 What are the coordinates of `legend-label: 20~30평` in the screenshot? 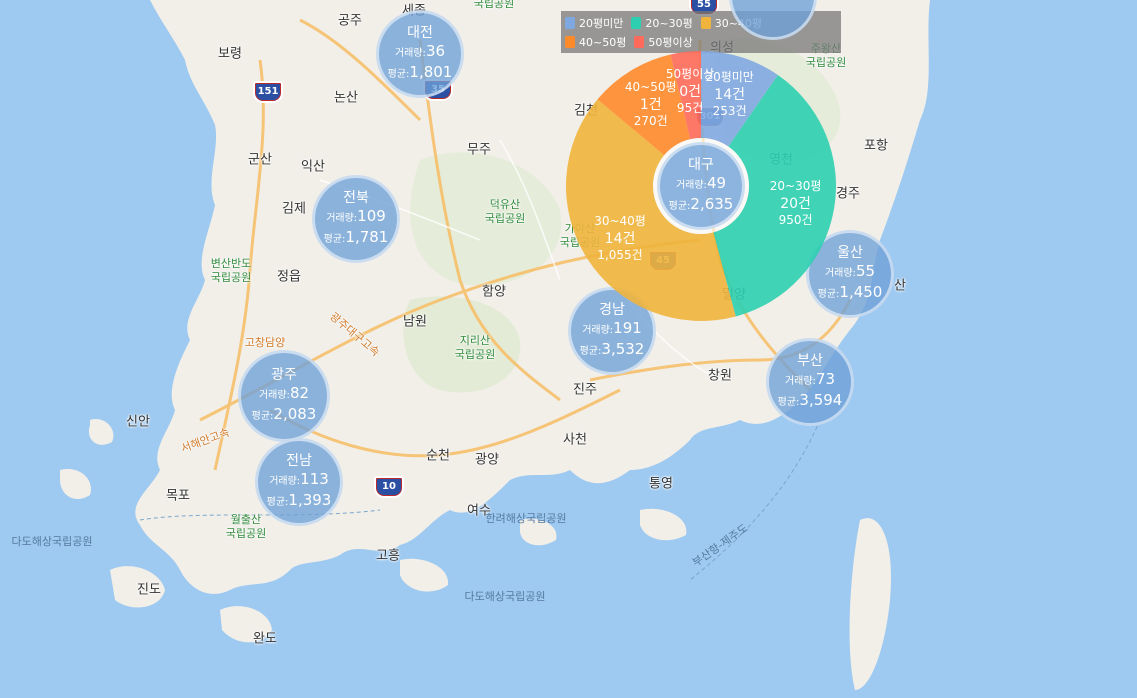 It's located at (669, 23).